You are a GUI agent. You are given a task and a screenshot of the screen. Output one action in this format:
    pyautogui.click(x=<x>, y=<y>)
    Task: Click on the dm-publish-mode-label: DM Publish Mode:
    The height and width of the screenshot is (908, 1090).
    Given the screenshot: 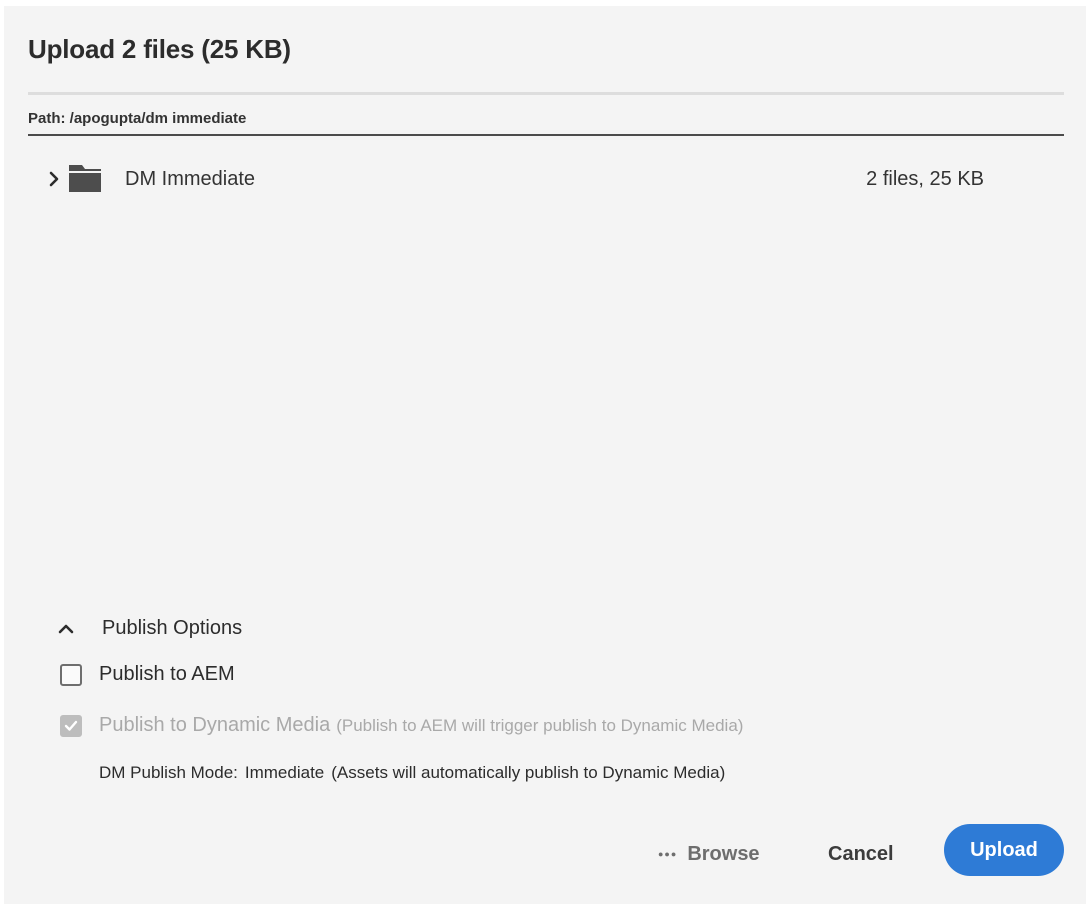 What is the action you would take?
    pyautogui.click(x=168, y=772)
    